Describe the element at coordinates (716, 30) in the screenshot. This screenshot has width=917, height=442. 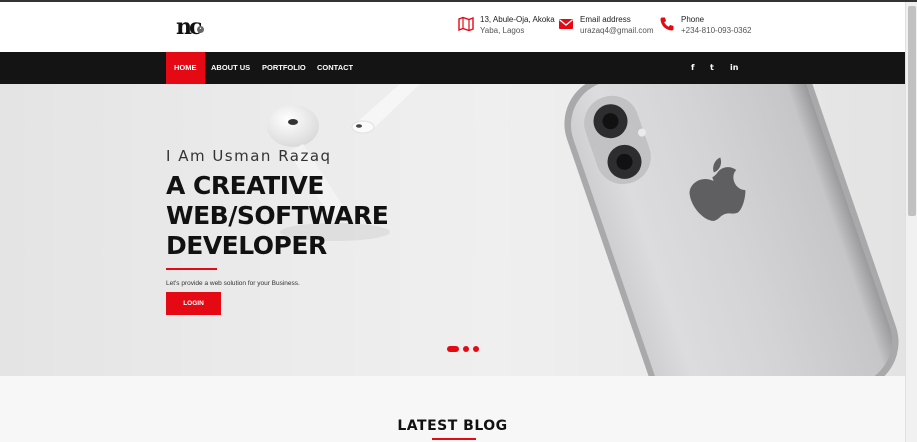
I see `phone-value: +234-810-093-0362` at that location.